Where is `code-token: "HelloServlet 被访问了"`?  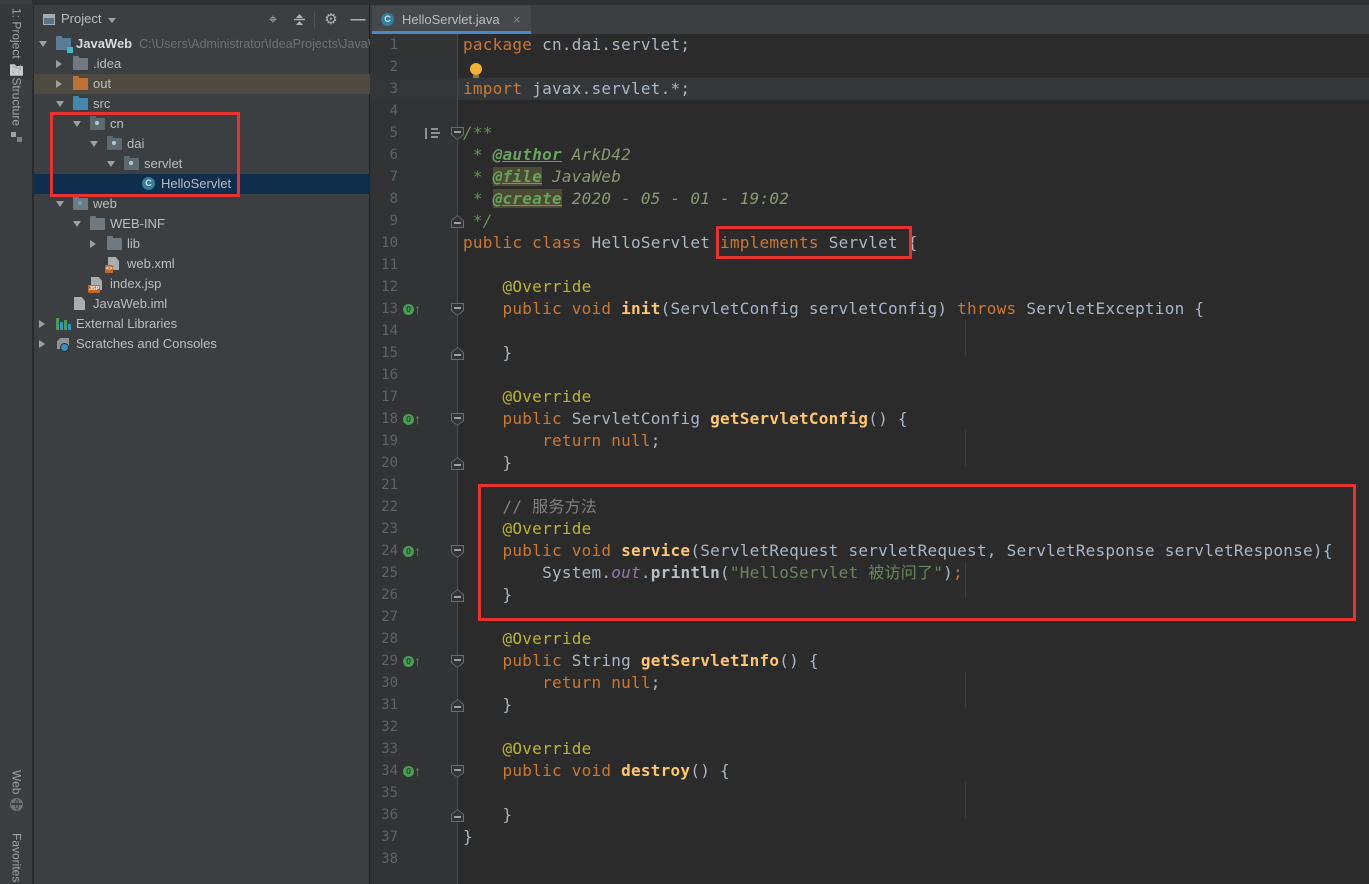 code-token: "HelloServlet 被访问了" is located at coordinates (836, 572).